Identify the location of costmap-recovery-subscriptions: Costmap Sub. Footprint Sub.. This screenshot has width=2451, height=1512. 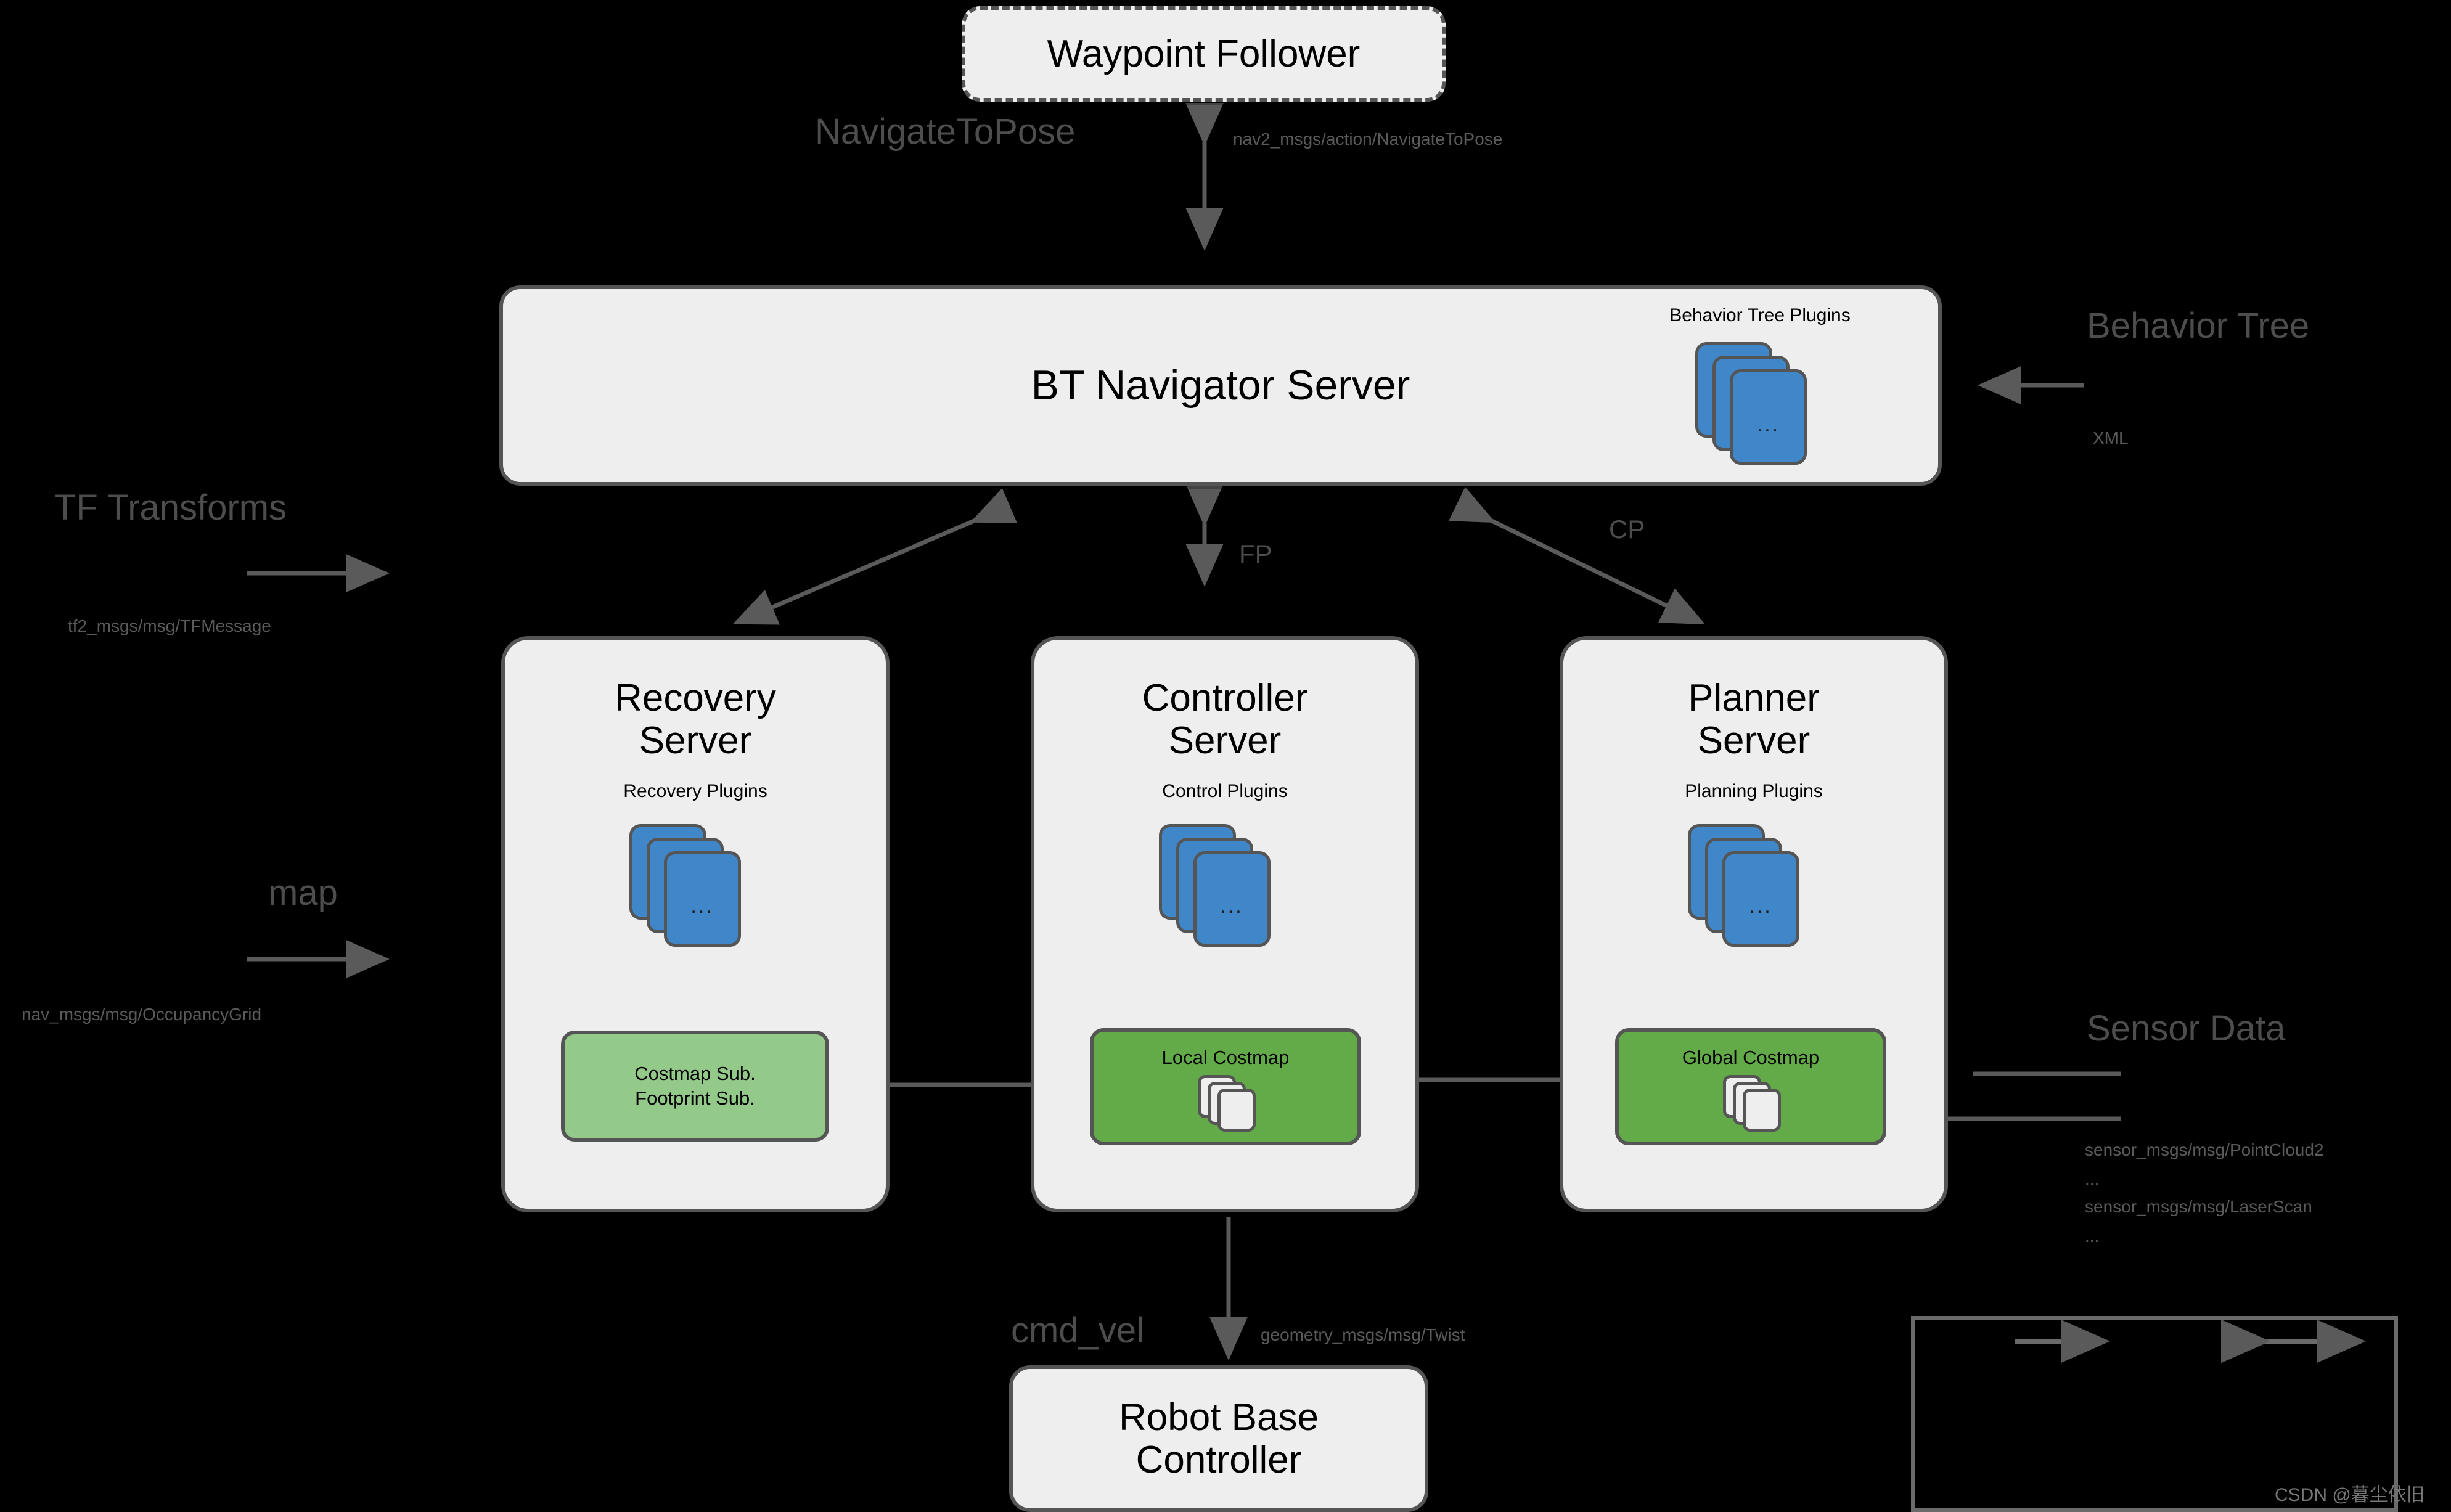
(695, 1086).